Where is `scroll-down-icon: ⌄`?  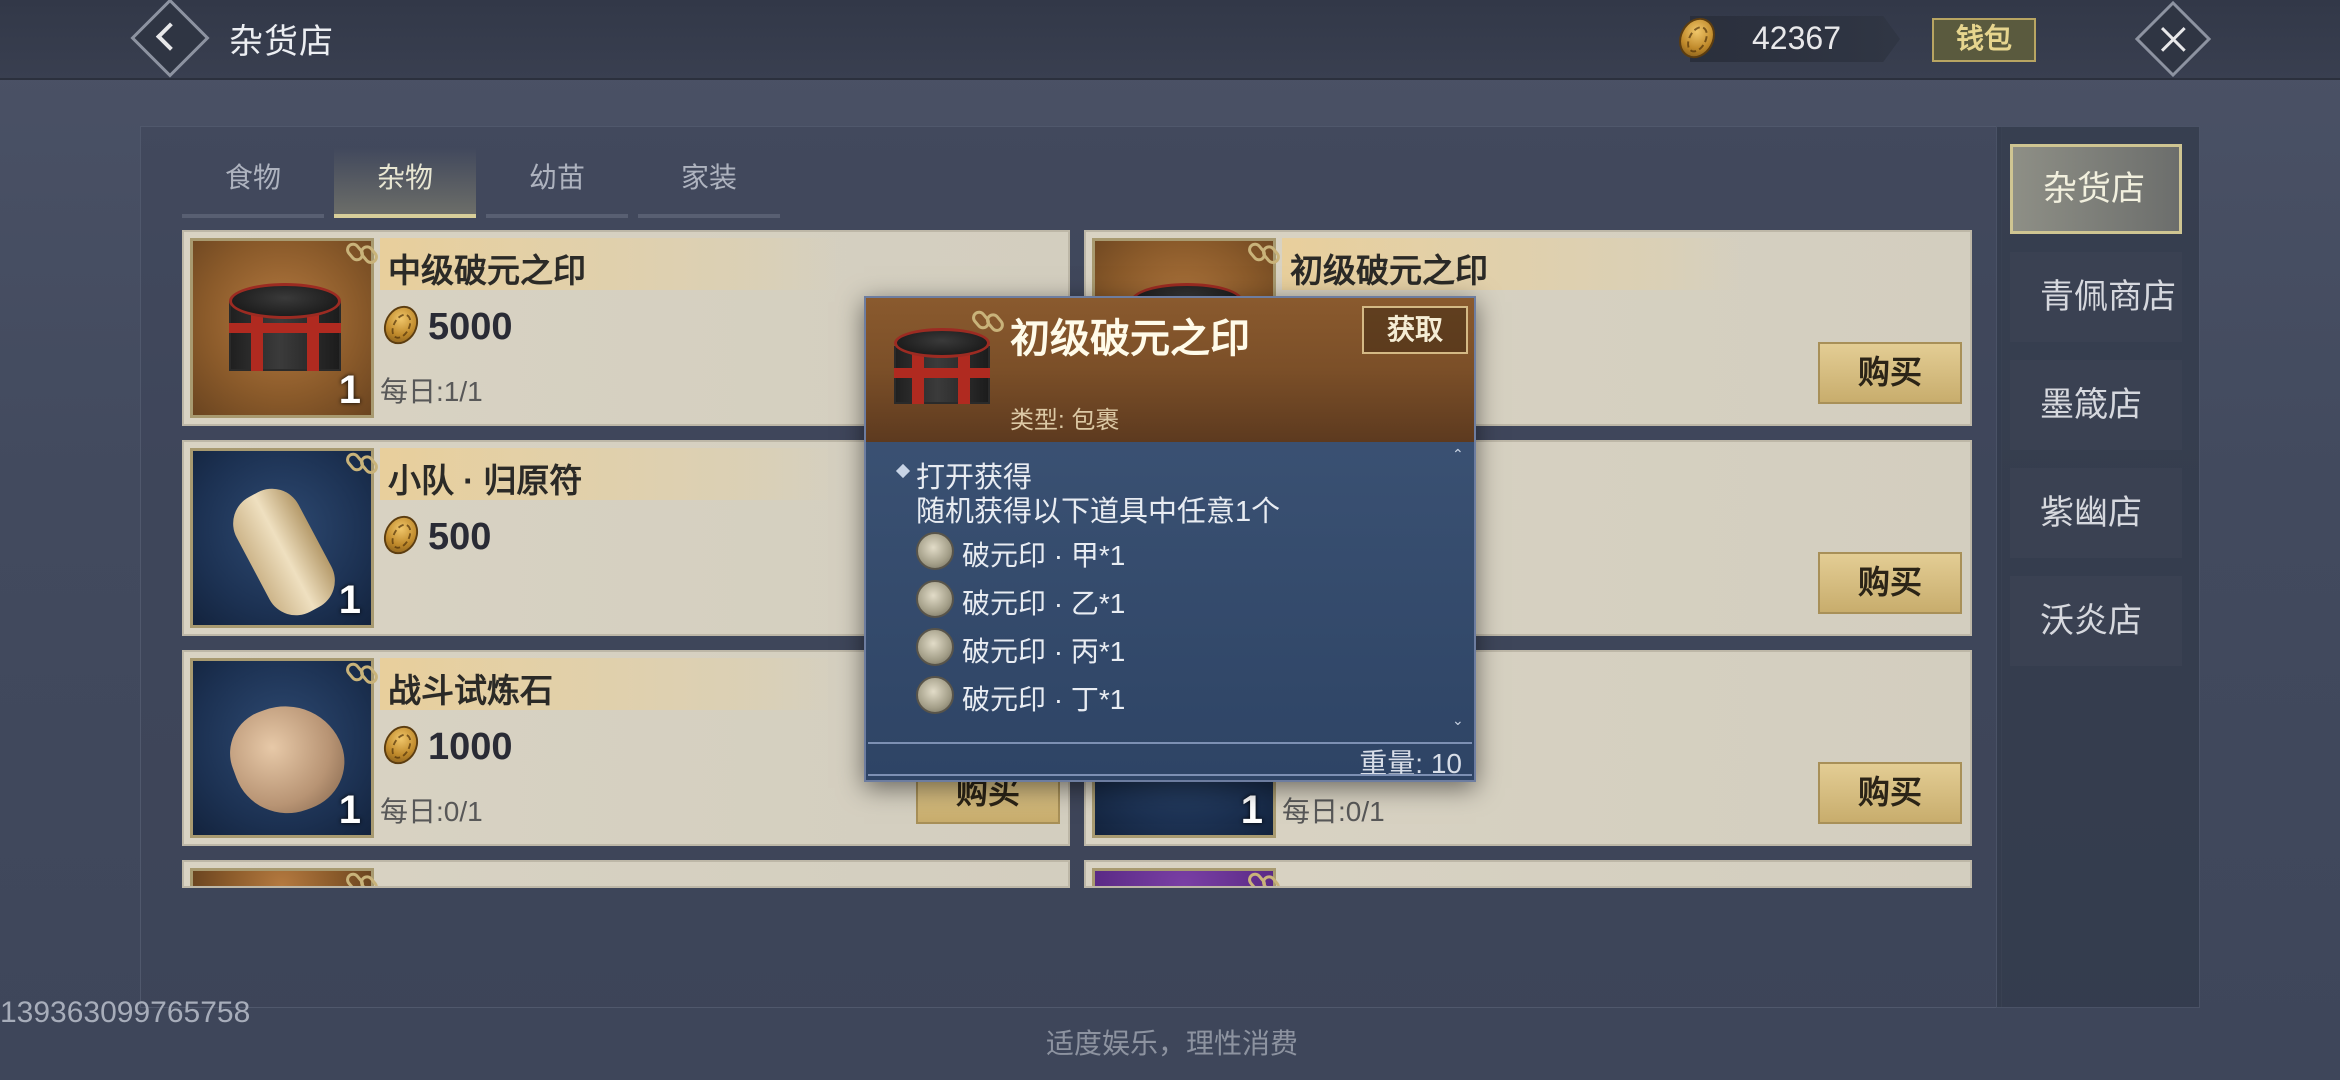
scroll-down-icon: ⌄ is located at coordinates (1458, 720).